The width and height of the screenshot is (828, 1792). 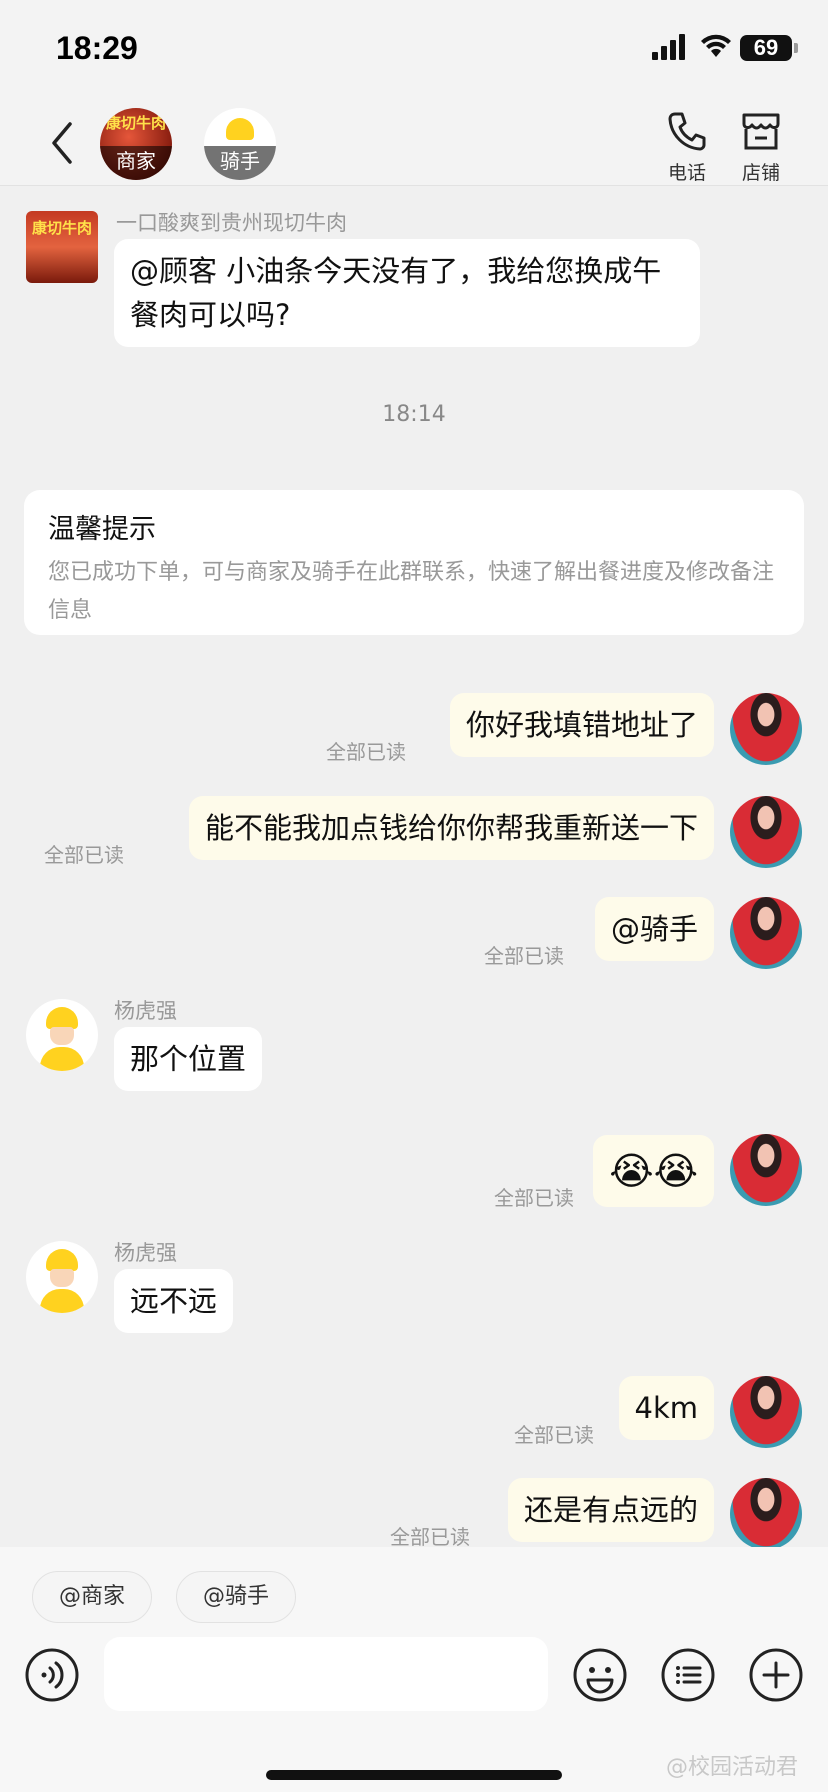 What do you see at coordinates (411, 591) in the screenshot?
I see `notice-body: 您已成功下单，可与商家及骑手在此群联系，快速了解出餐进度及修改备注信息` at bounding box center [411, 591].